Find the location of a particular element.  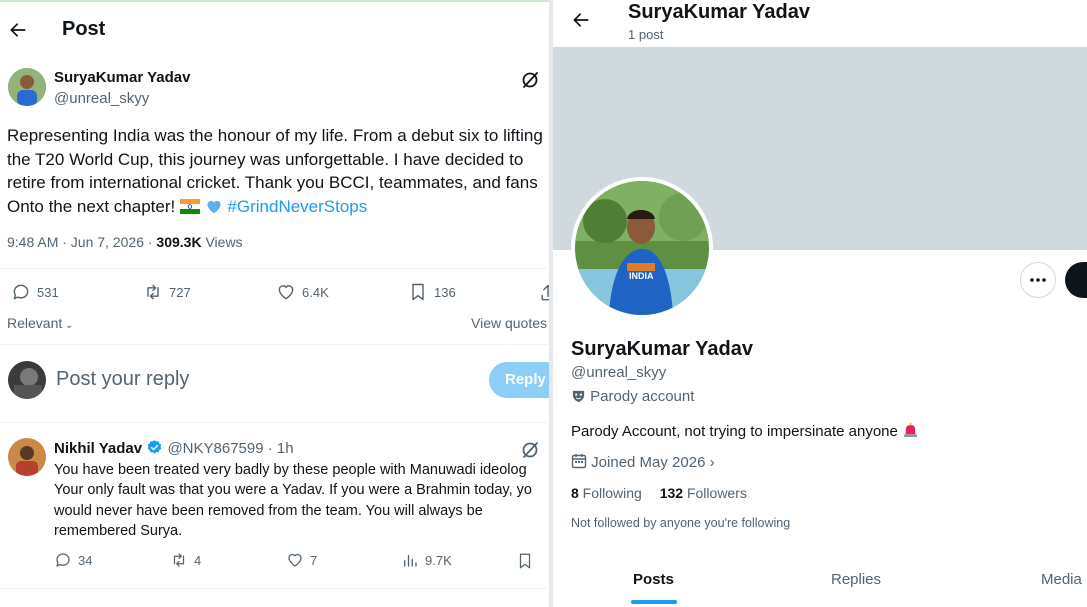

tab-posts: Posts is located at coordinates (653, 579).